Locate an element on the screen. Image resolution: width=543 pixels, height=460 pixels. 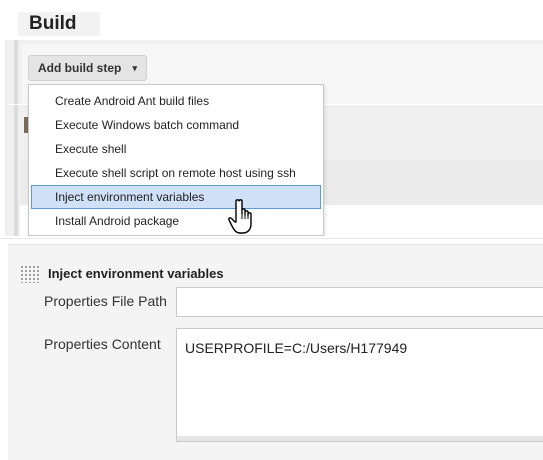
section-left-rule is located at coordinates (16, 138).